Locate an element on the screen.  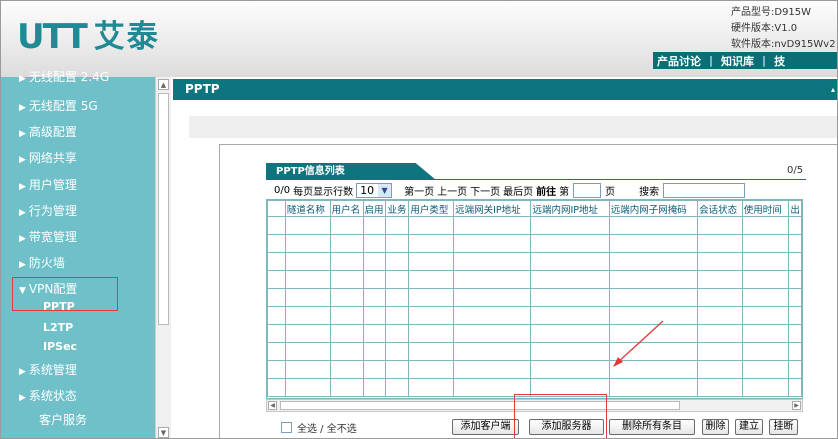
hangup-button: 挂断 is located at coordinates (783, 427).